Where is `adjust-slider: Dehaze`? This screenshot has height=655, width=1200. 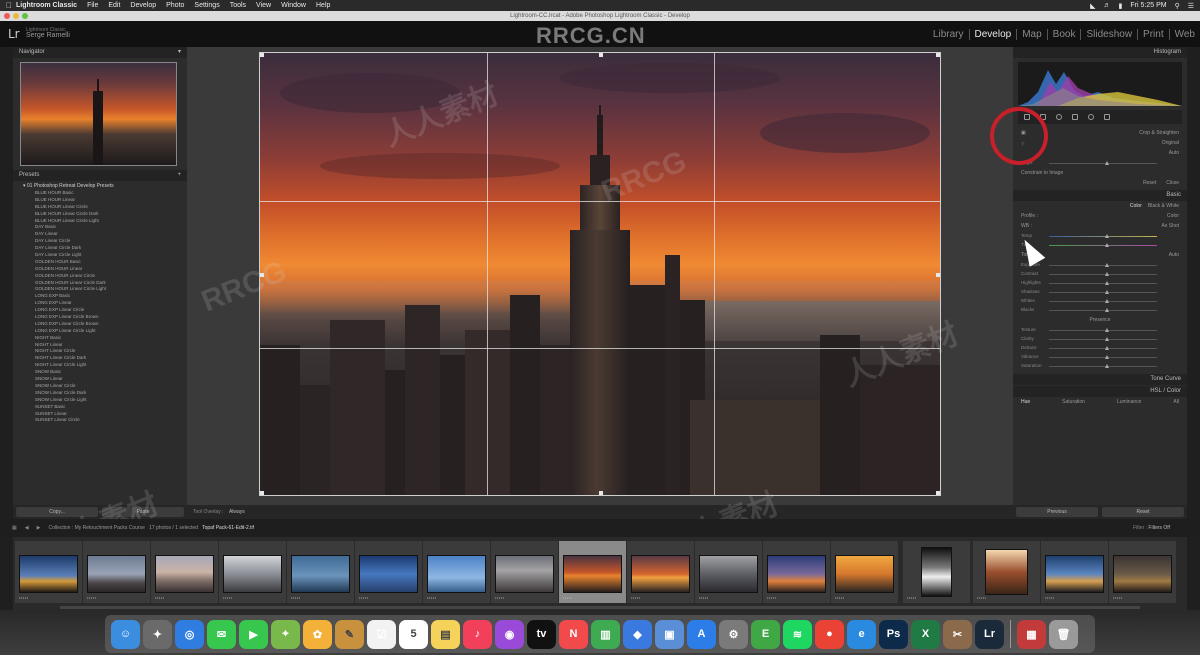
adjust-slider: Dehaze is located at coordinates (1100, 348).